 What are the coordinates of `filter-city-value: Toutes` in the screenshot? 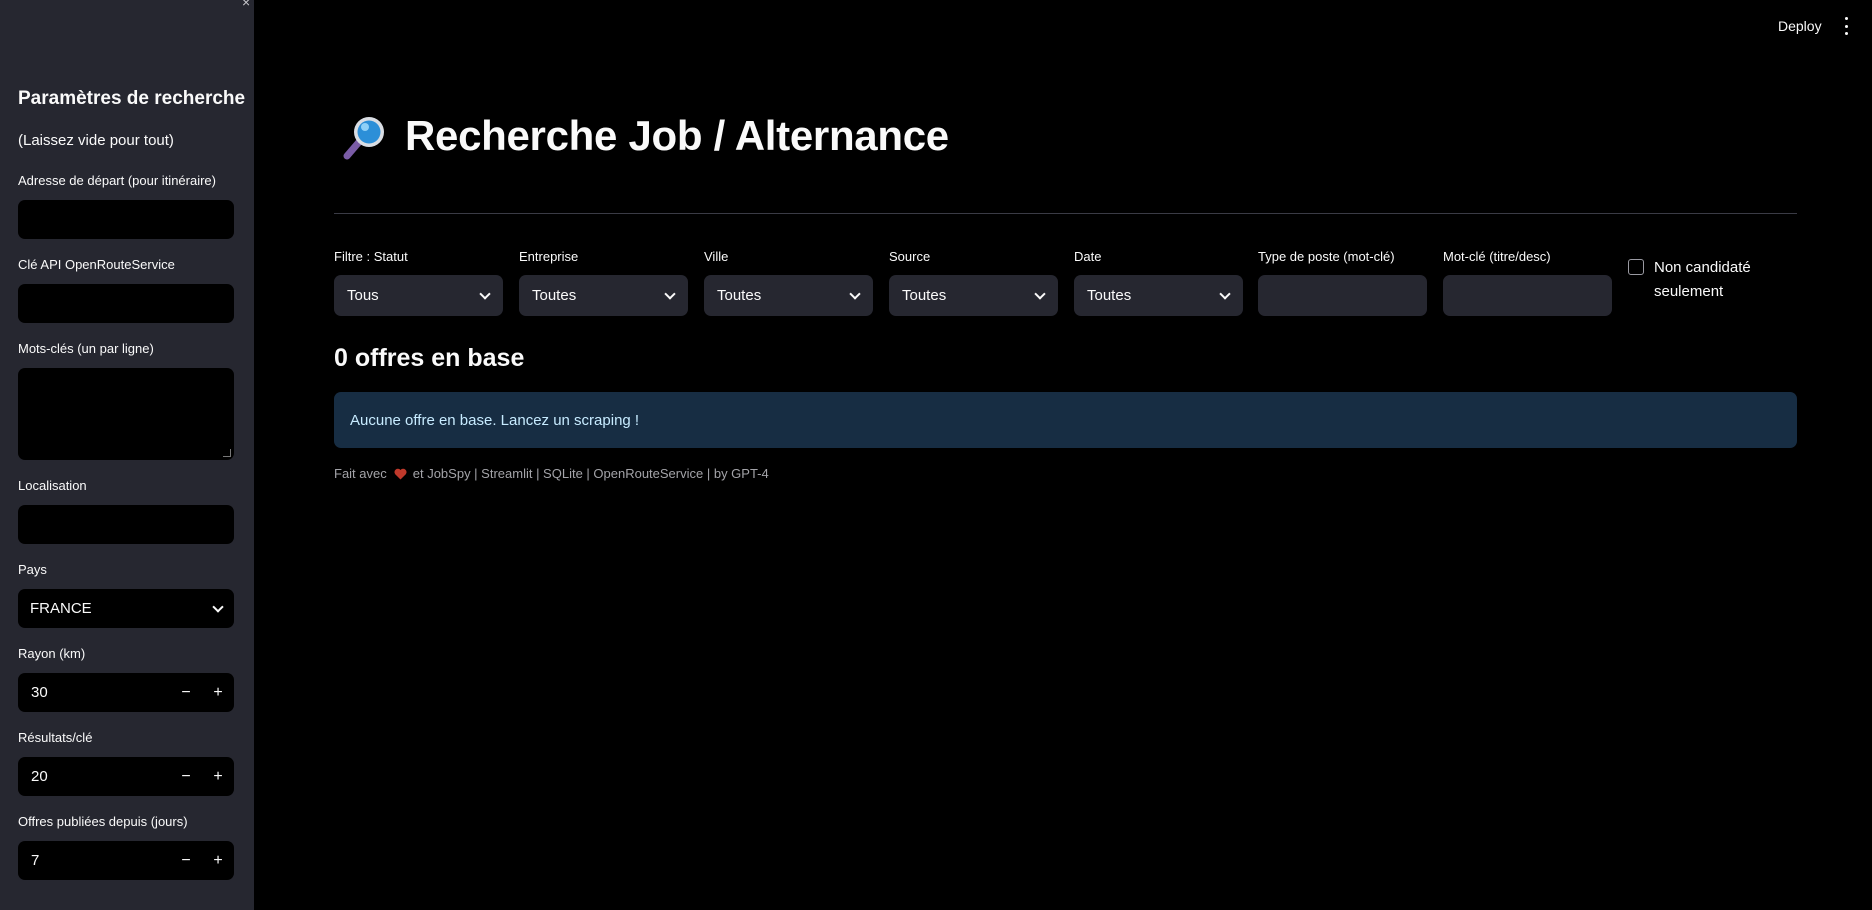 It's located at (739, 295).